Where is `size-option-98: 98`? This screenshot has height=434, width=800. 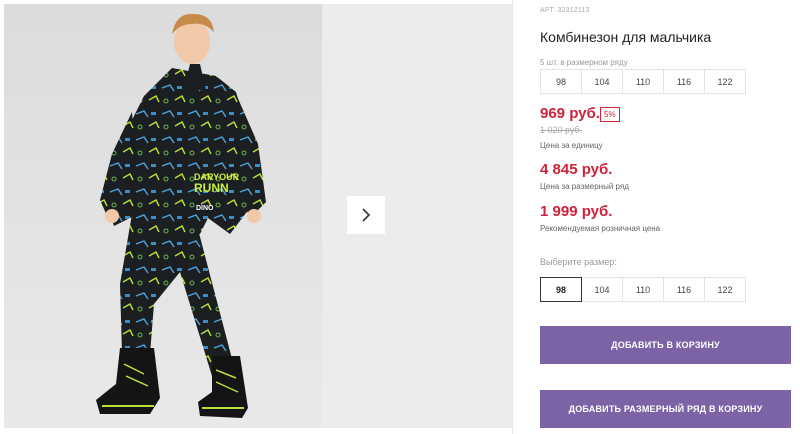
size-option-98: 98 is located at coordinates (561, 289).